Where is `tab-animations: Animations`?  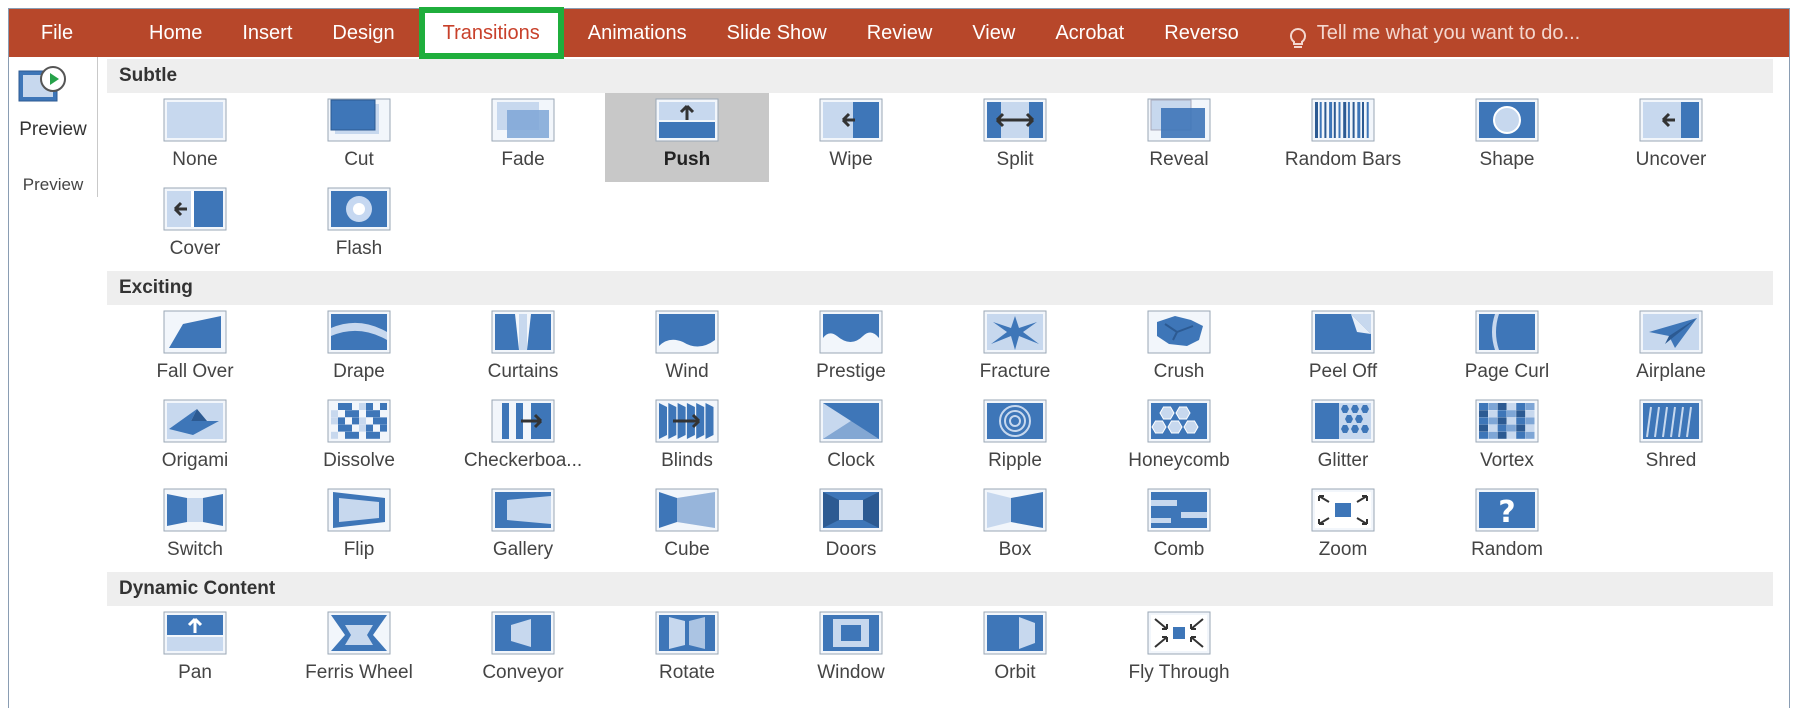 tab-animations: Animations is located at coordinates (637, 33).